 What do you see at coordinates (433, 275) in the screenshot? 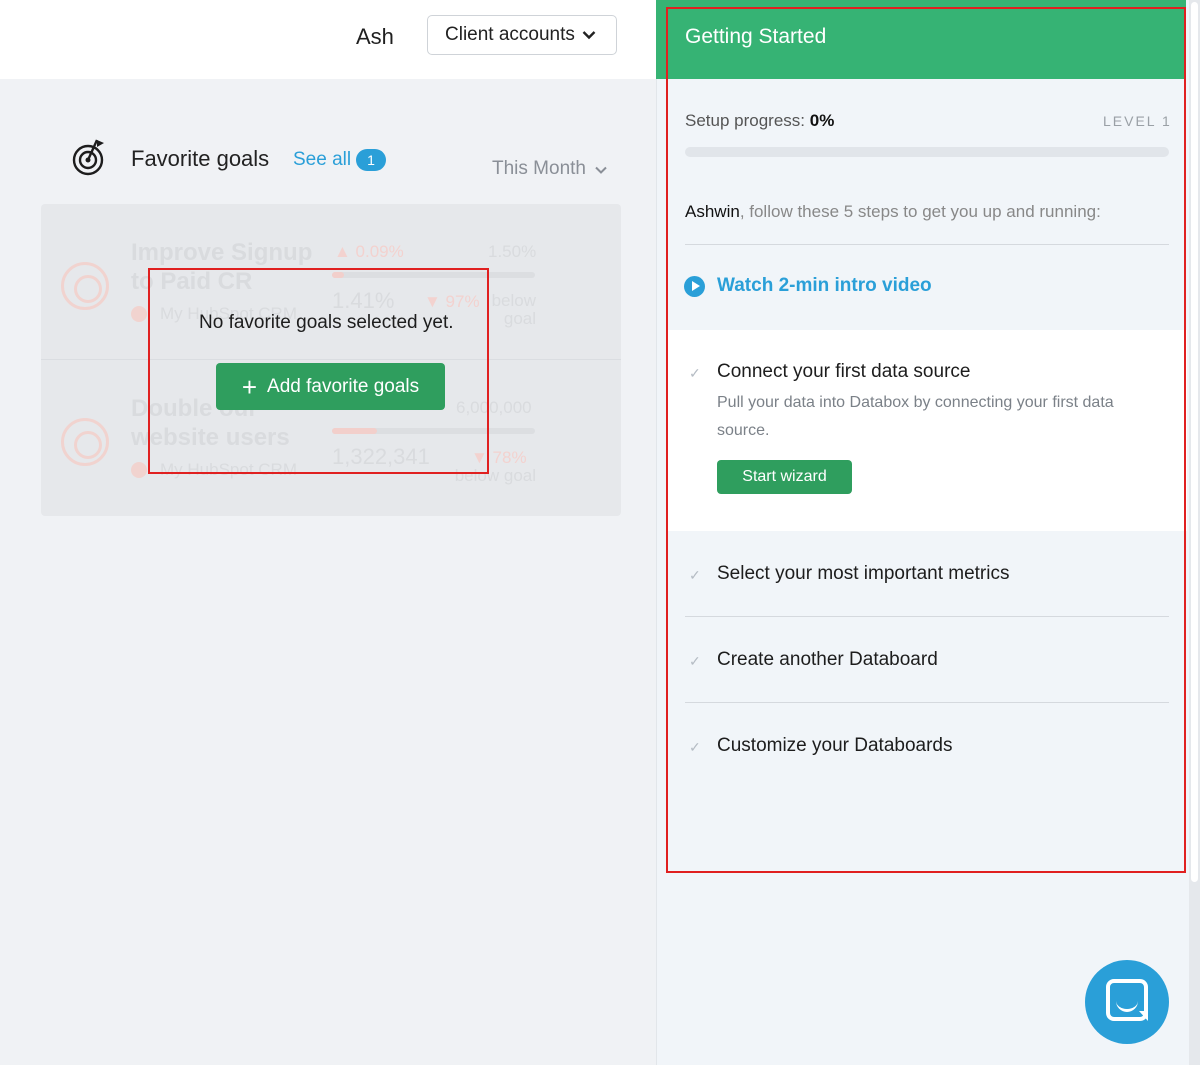
I see `ghost-goal-bar` at bounding box center [433, 275].